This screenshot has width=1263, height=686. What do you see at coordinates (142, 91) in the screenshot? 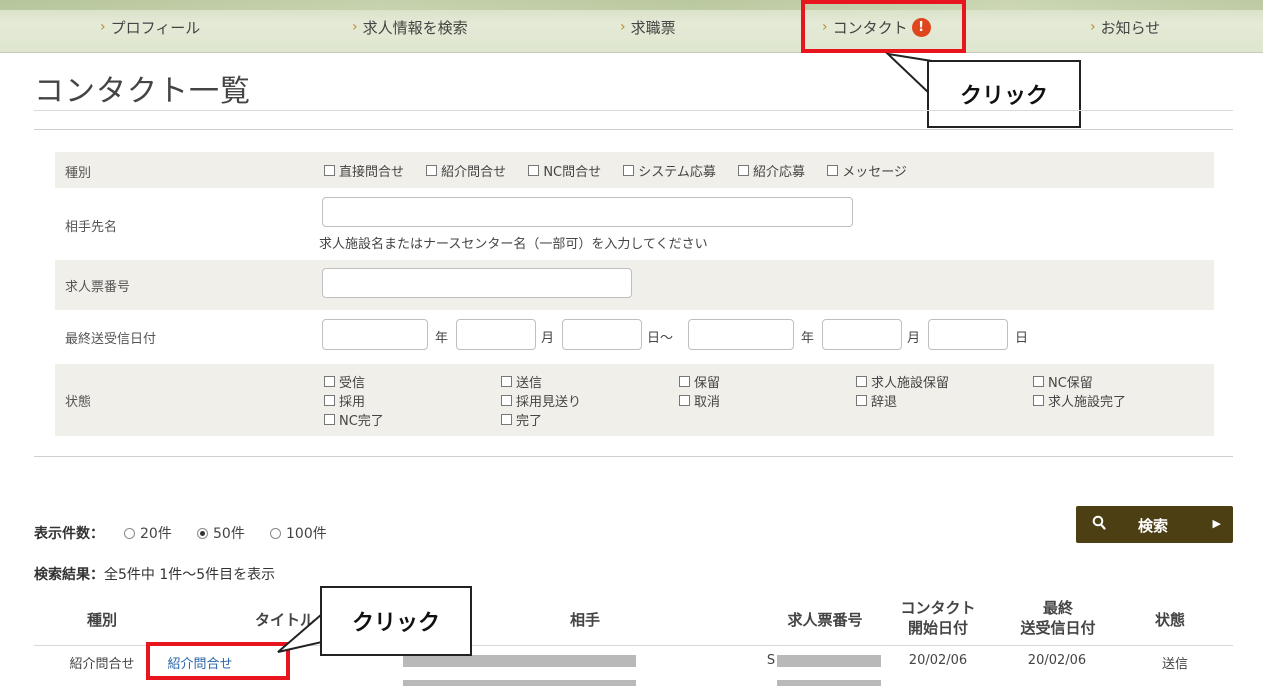
I see `page-title: コンタクト一覧` at bounding box center [142, 91].